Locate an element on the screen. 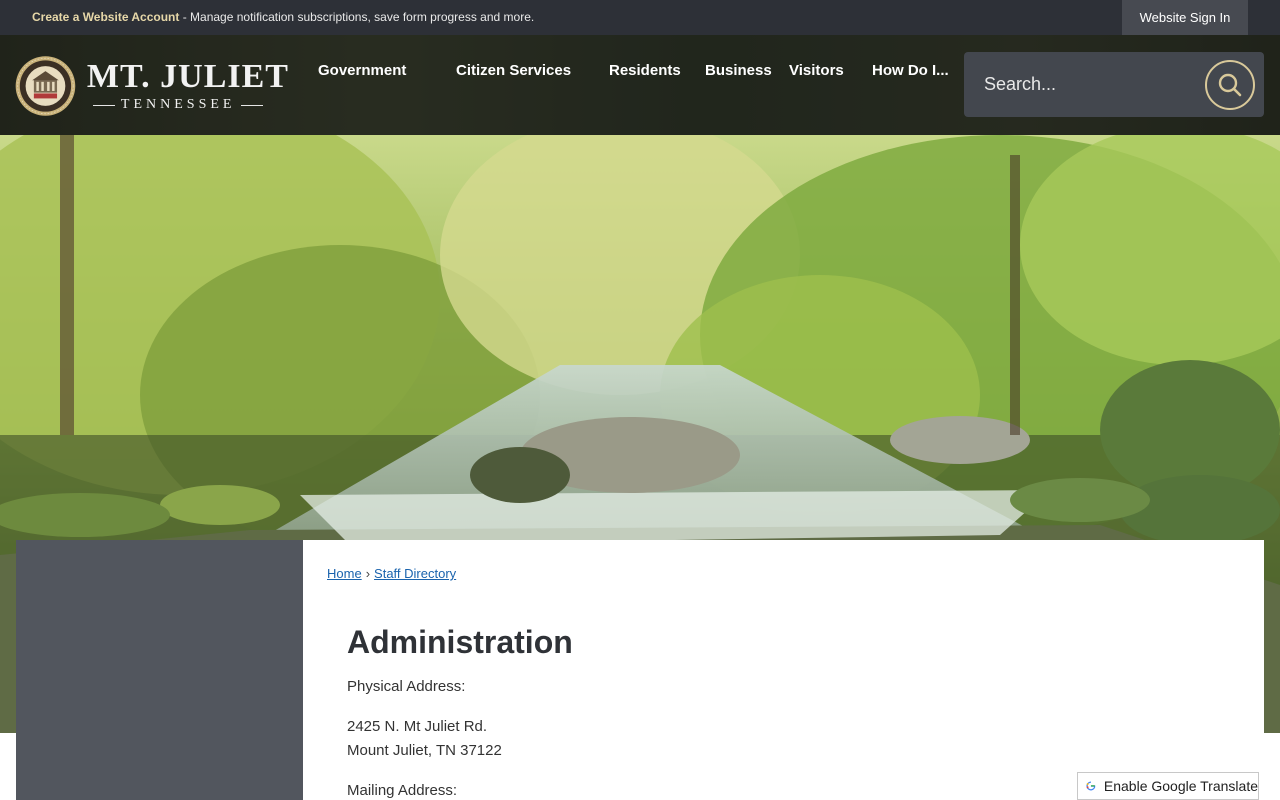  nav-residents: Residents is located at coordinates (645, 70).